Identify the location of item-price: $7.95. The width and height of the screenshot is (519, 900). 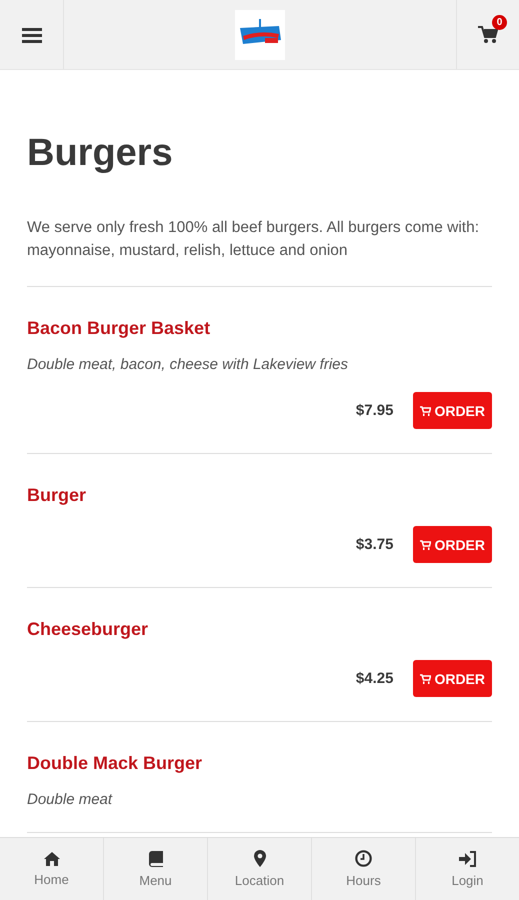
(375, 410).